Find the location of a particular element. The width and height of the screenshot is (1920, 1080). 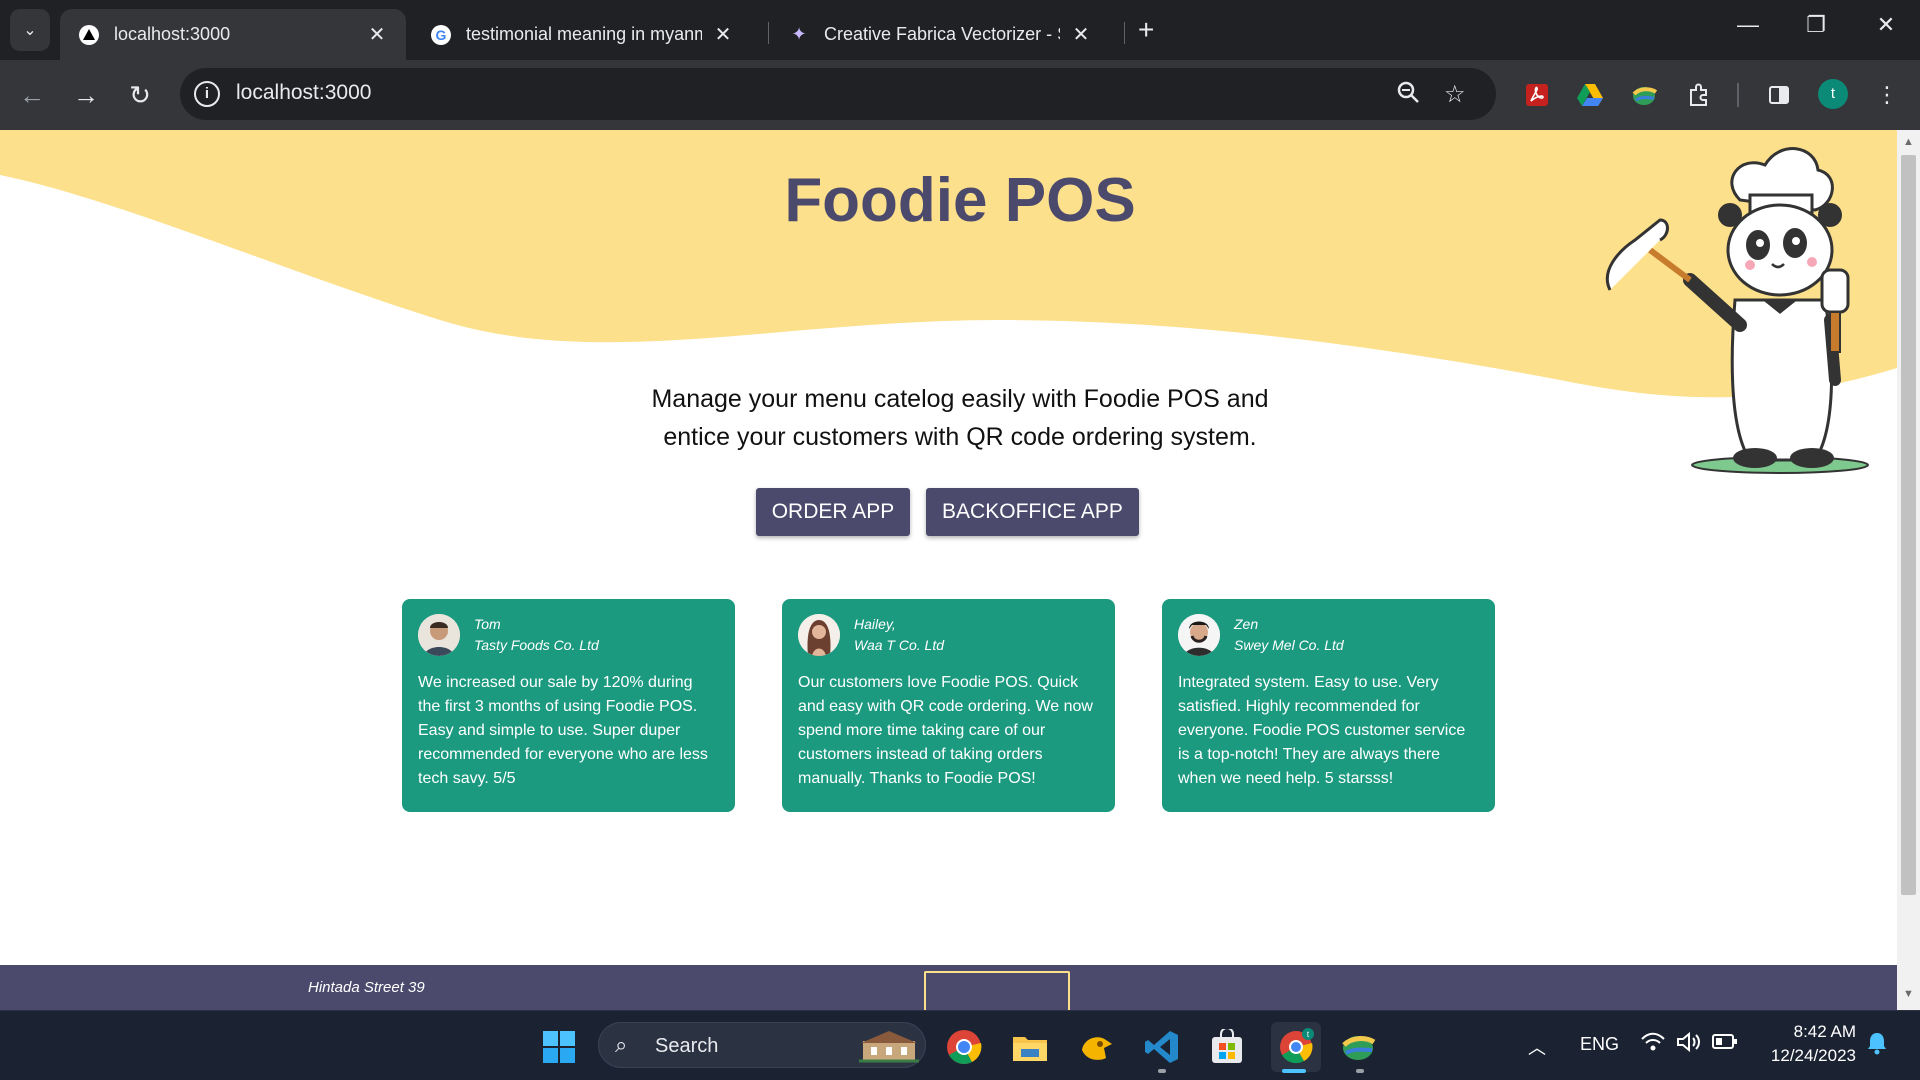

testimonial-name: Tom is located at coordinates (487, 624).